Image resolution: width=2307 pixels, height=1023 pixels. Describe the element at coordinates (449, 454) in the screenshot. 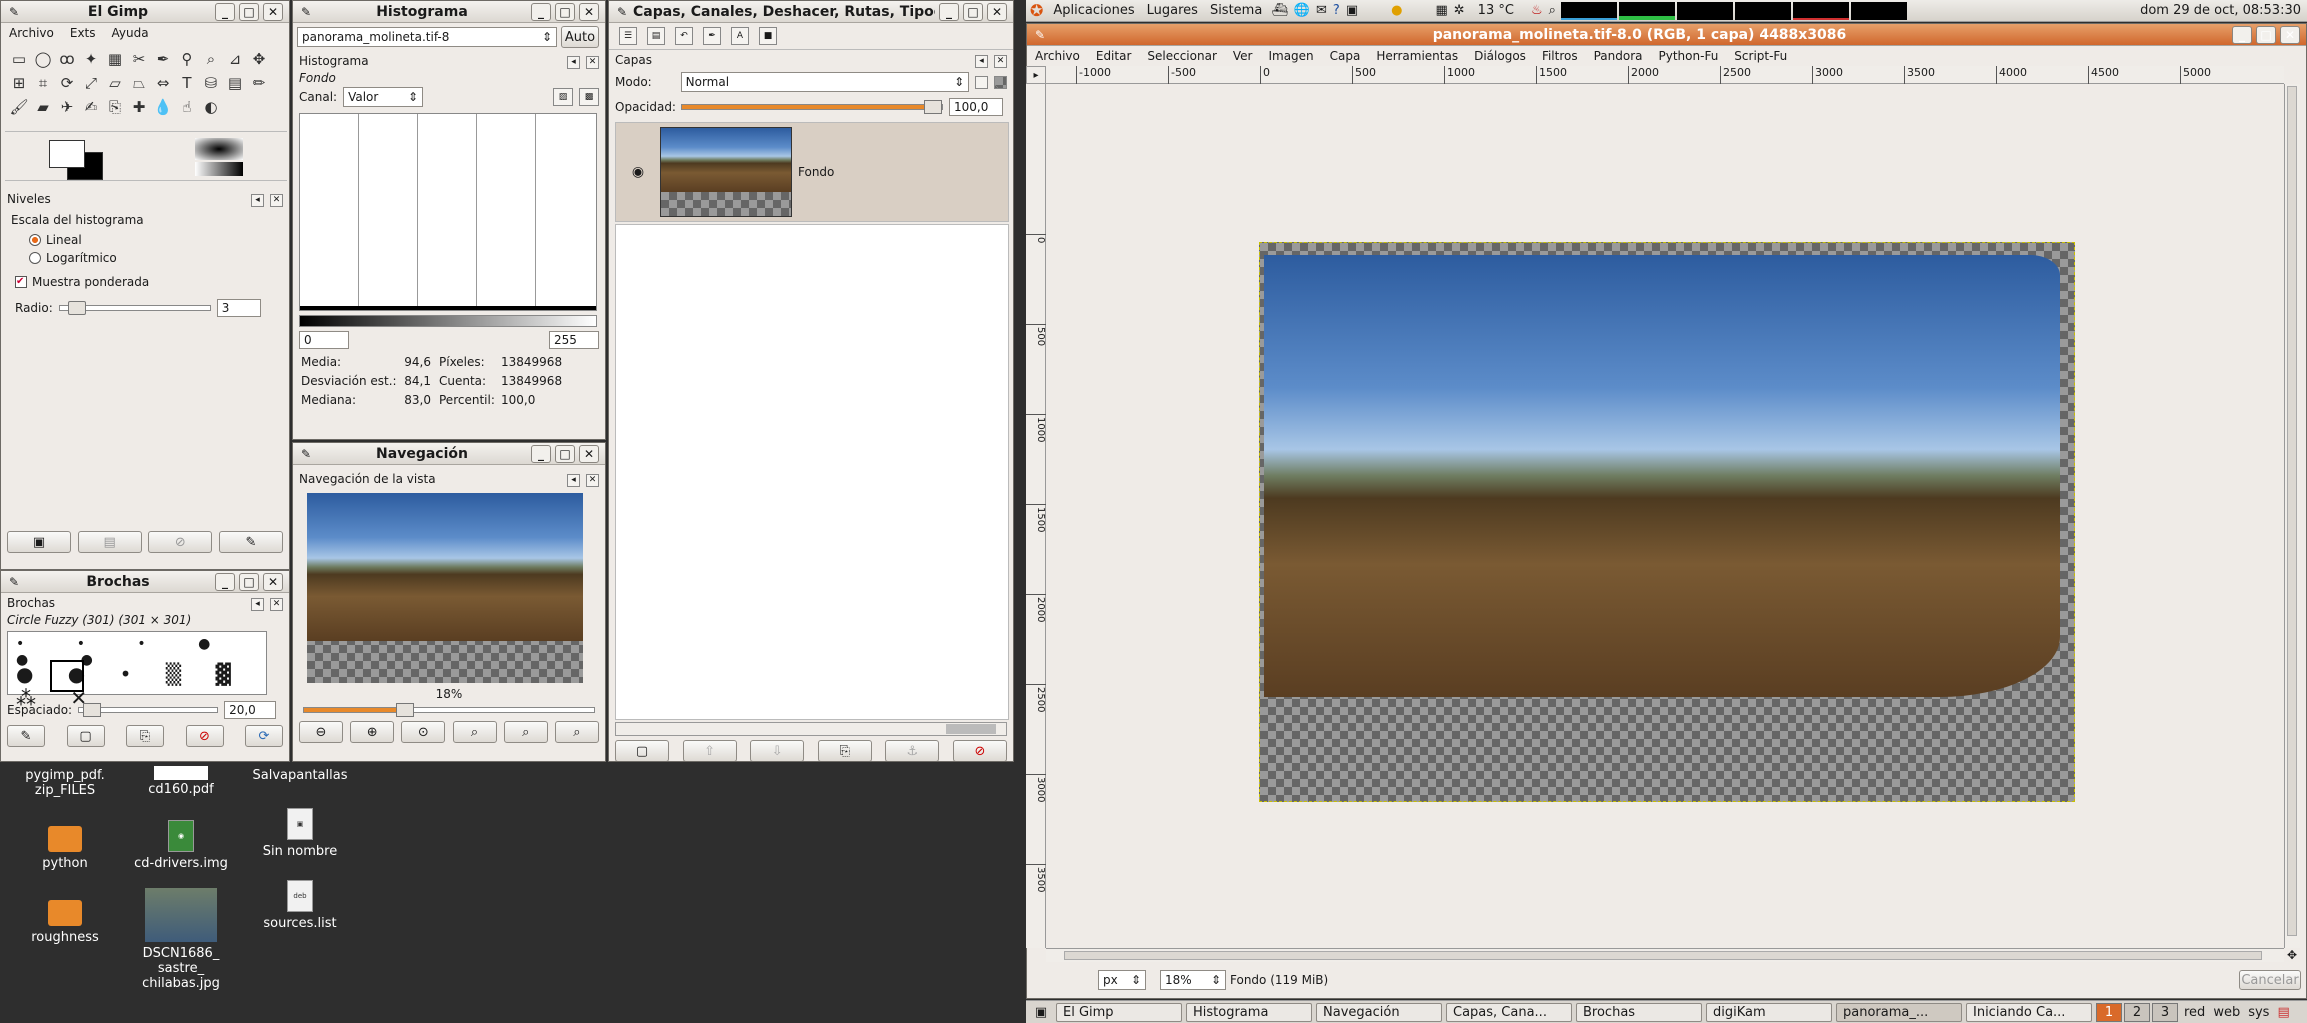

I see `navigation-titlebar: ✎ Navegación _ □ ✕` at that location.